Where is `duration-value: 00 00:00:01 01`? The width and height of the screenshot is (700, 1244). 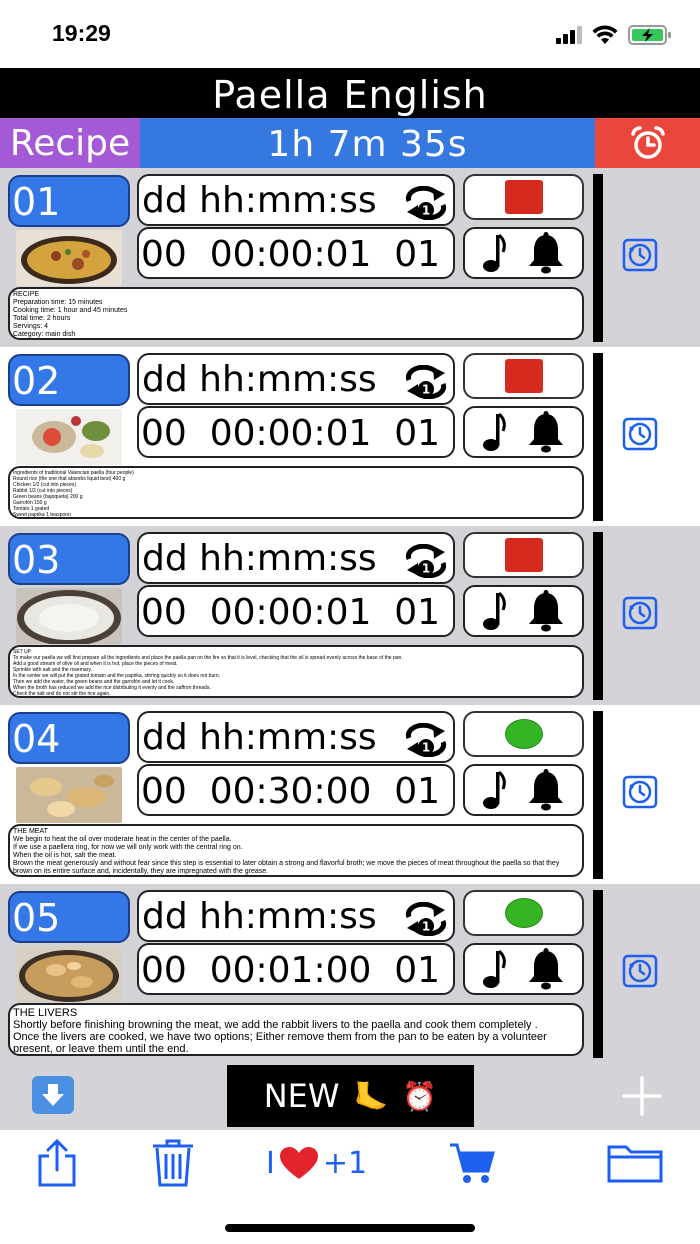 duration-value: 00 00:00:01 01 is located at coordinates (291, 254).